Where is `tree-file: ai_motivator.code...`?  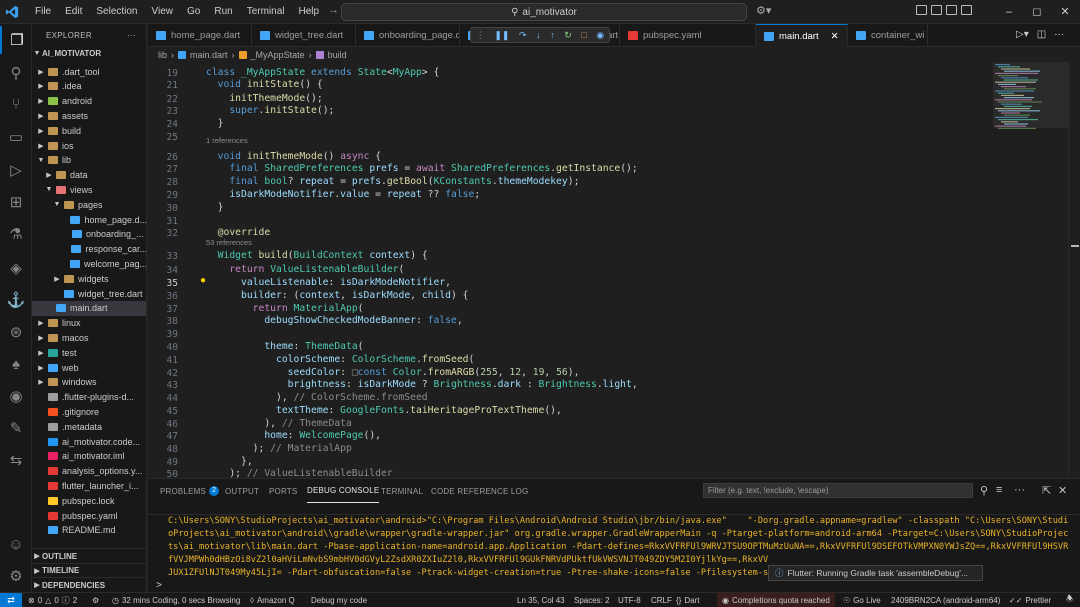
tree-file: ai_motivator.code... is located at coordinates (89, 441).